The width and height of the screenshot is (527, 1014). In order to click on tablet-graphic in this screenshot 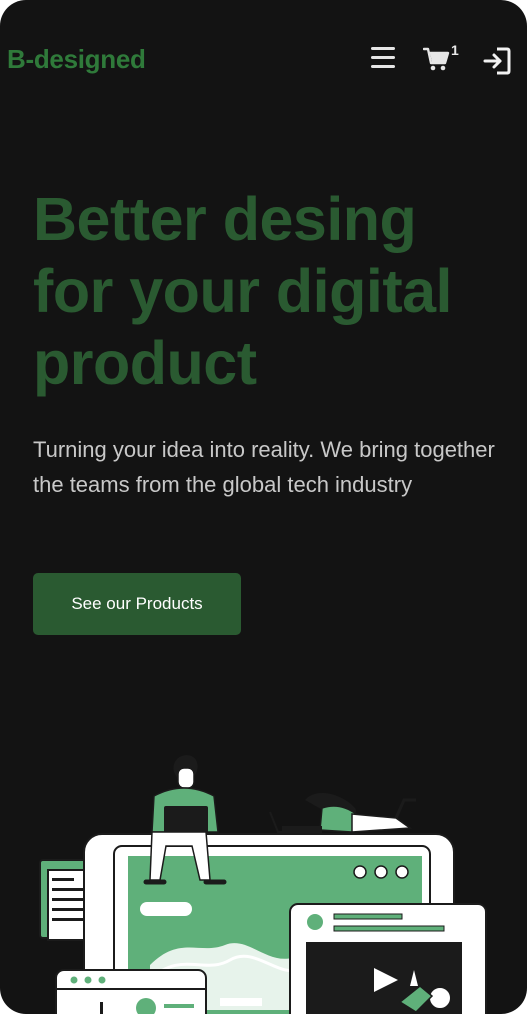, I will do `click(388, 958)`.